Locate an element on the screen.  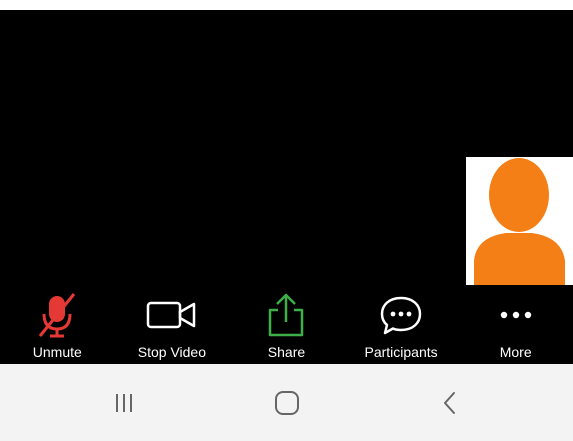
share-label: Share is located at coordinates (286, 352).